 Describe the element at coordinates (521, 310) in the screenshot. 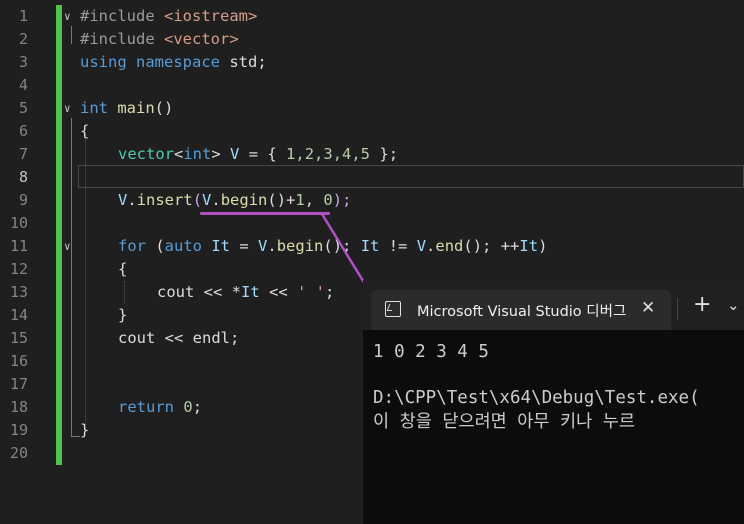

I see `console-tab: Microsoft Visual Studio 디버그 ✕` at that location.